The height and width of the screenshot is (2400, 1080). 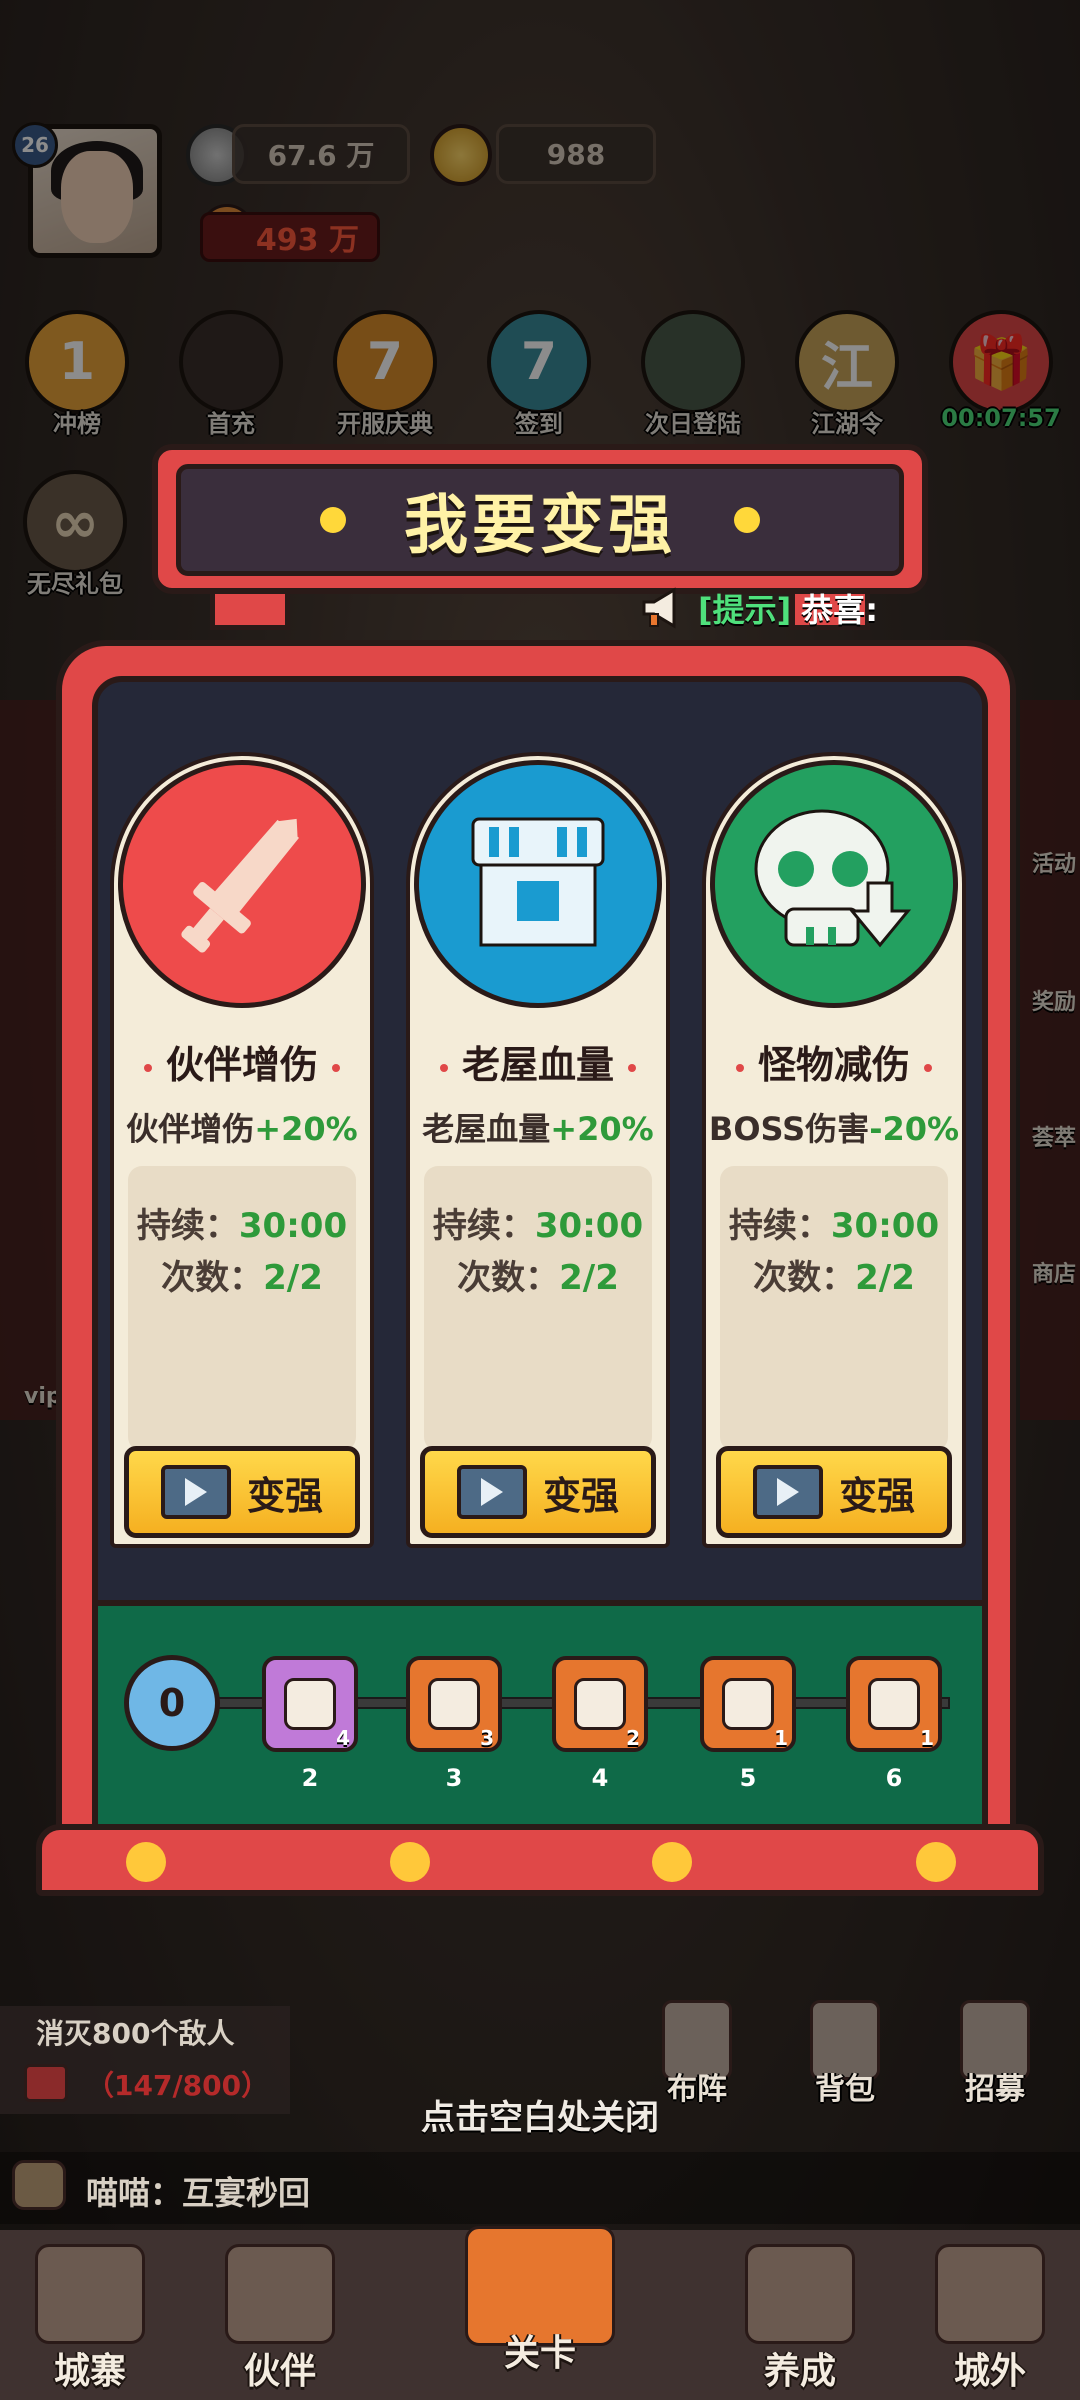 What do you see at coordinates (834, 1150) in the screenshot?
I see `buff-card-monster-damage: 怪物减伤 BOSS伤害-20% 持续：30:00 次数：2/2 变强` at bounding box center [834, 1150].